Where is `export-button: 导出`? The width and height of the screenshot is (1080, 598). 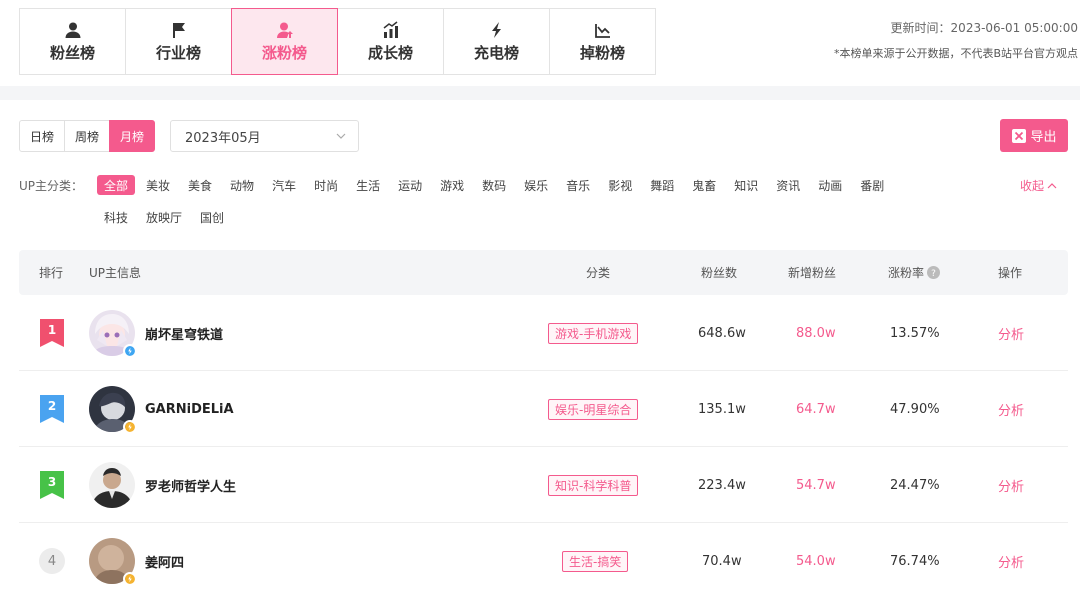
export-button: 导出 is located at coordinates (1034, 135).